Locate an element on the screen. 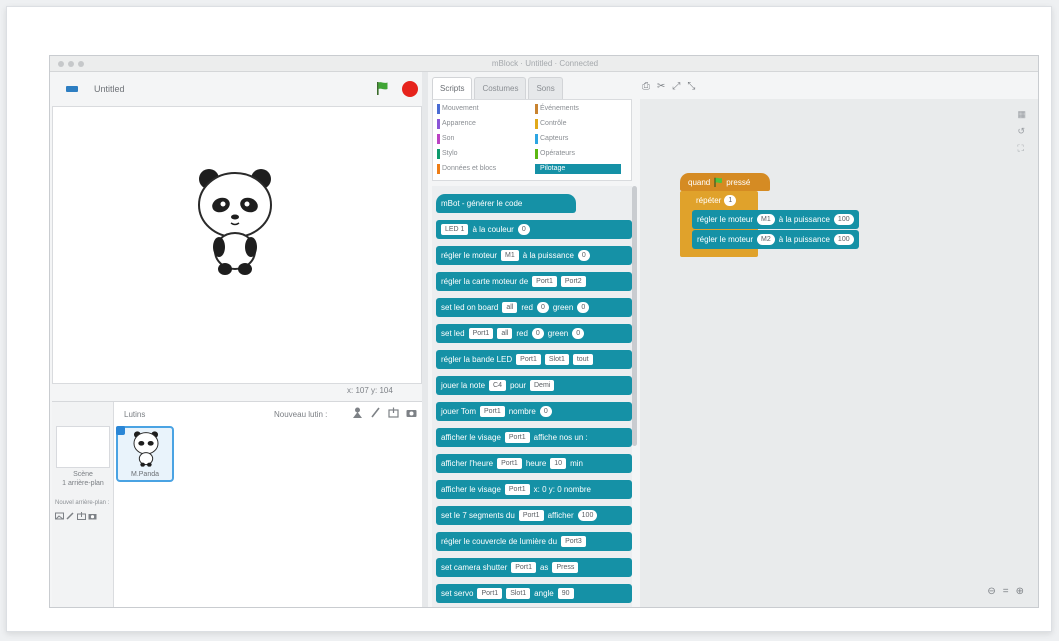 Image resolution: width=1059 pixels, height=641 pixels. category-color-marker is located at coordinates (536, 124).